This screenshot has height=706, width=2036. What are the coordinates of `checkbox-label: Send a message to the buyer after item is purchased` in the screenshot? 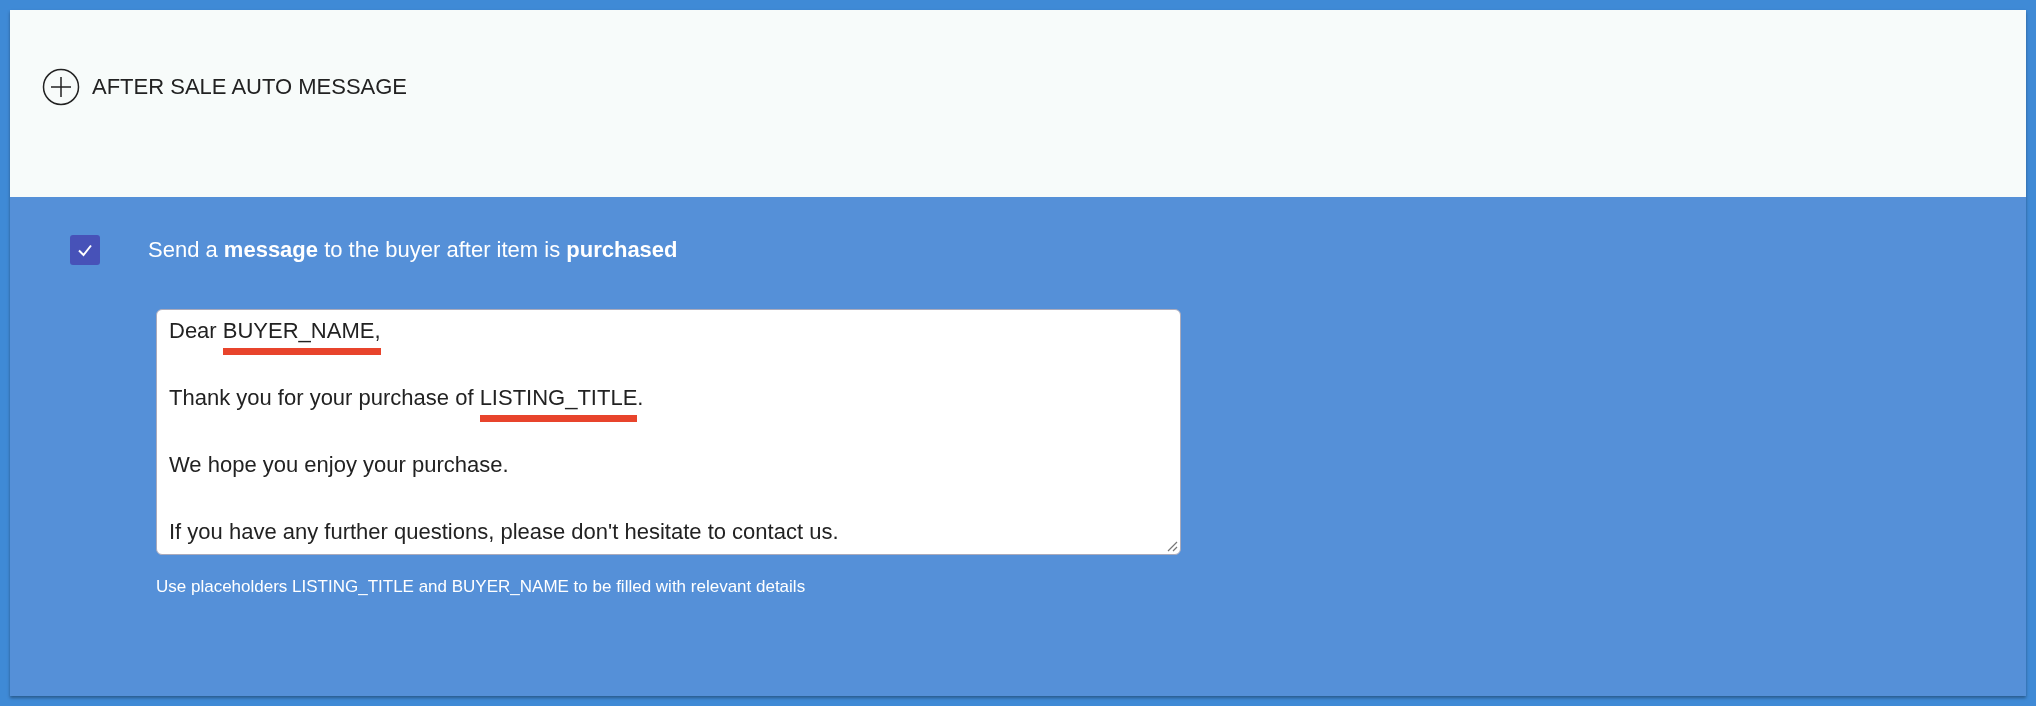 It's located at (413, 250).